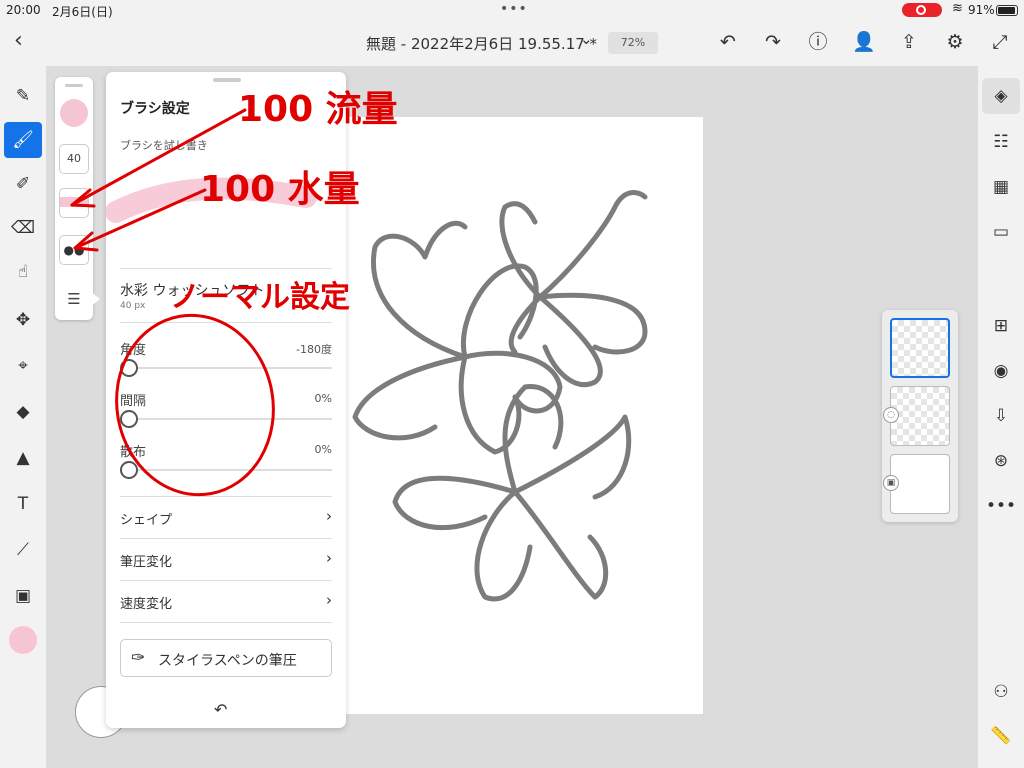  What do you see at coordinates (318, 109) in the screenshot?
I see `annotation-flow: 100 流量` at bounding box center [318, 109].